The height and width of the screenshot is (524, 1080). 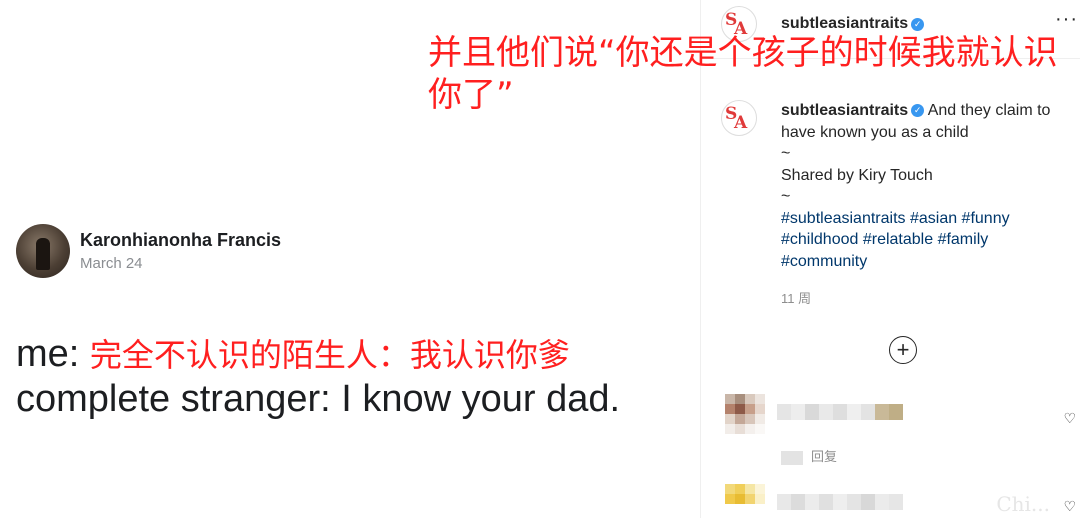 I want to click on blurred-time, so click(x=792, y=457).